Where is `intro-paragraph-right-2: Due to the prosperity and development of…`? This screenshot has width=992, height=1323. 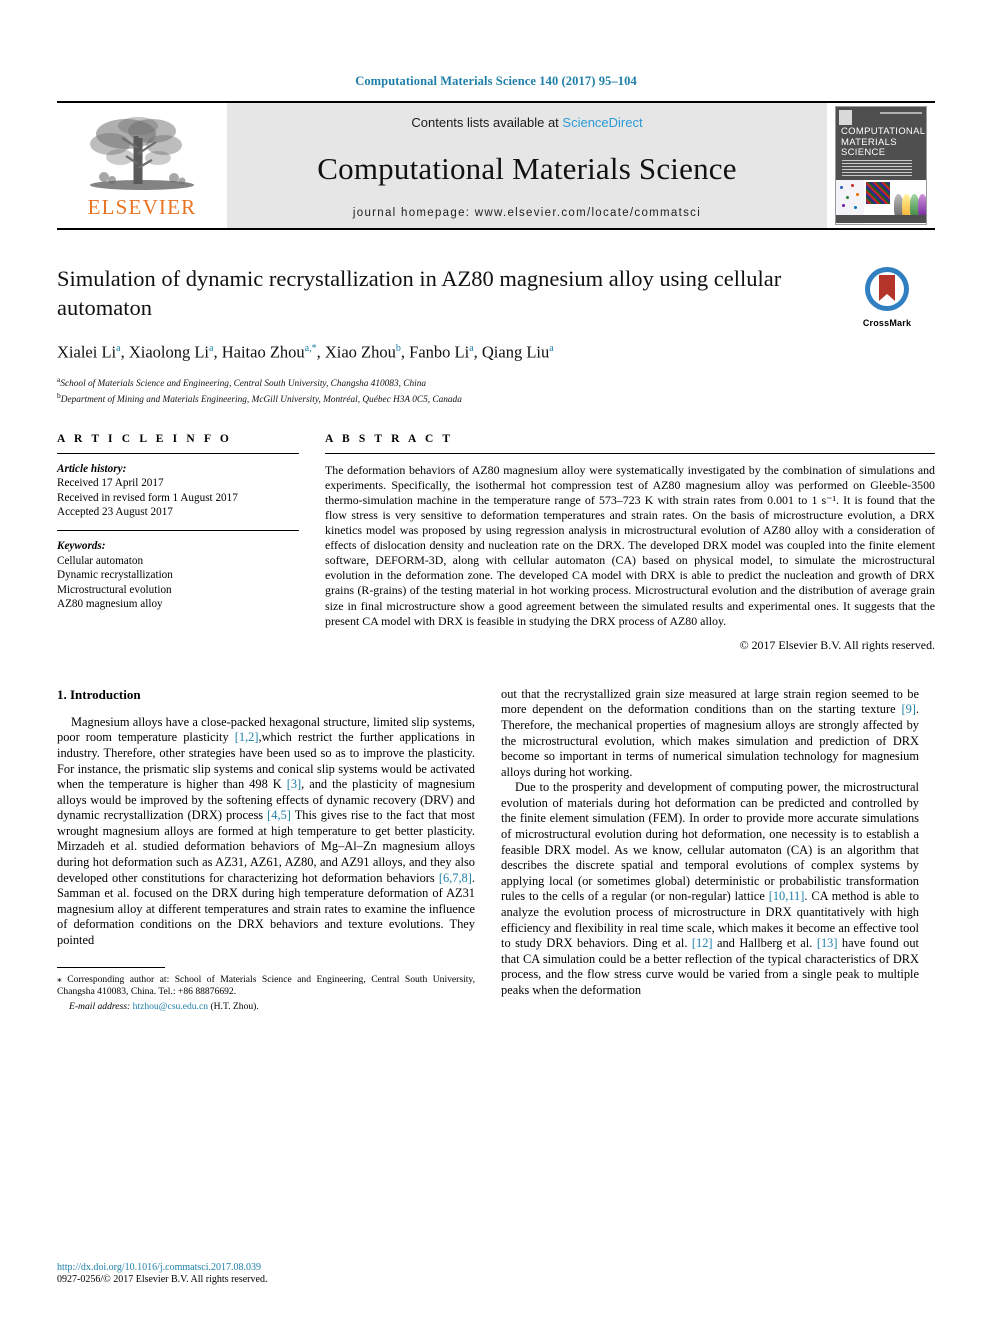 intro-paragraph-right-2: Due to the prosperity and development of… is located at coordinates (710, 888).